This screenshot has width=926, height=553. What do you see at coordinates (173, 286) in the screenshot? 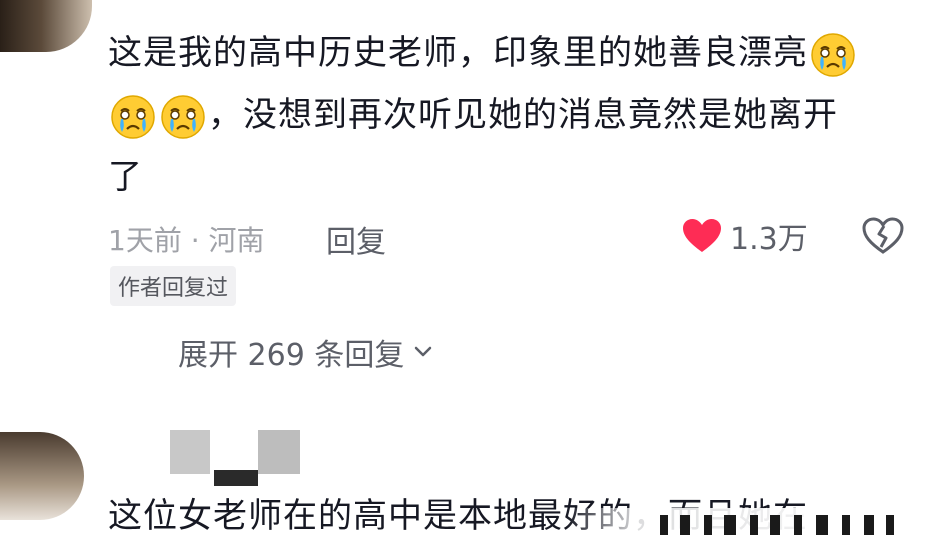
I see `author-replied-badge: 作者回复过` at bounding box center [173, 286].